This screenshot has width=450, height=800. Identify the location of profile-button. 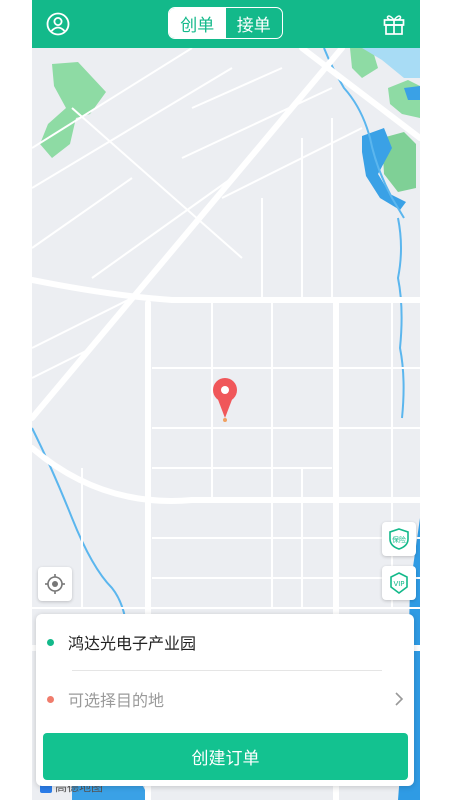
(58, 24).